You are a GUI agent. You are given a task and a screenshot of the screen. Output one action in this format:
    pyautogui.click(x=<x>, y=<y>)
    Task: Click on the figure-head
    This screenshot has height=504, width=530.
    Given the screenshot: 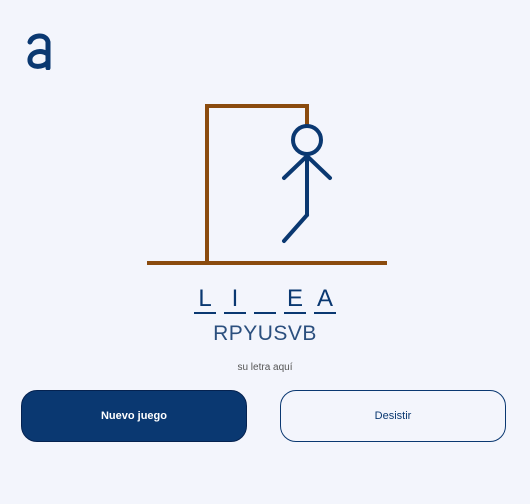 What is the action you would take?
    pyautogui.click(x=307, y=140)
    